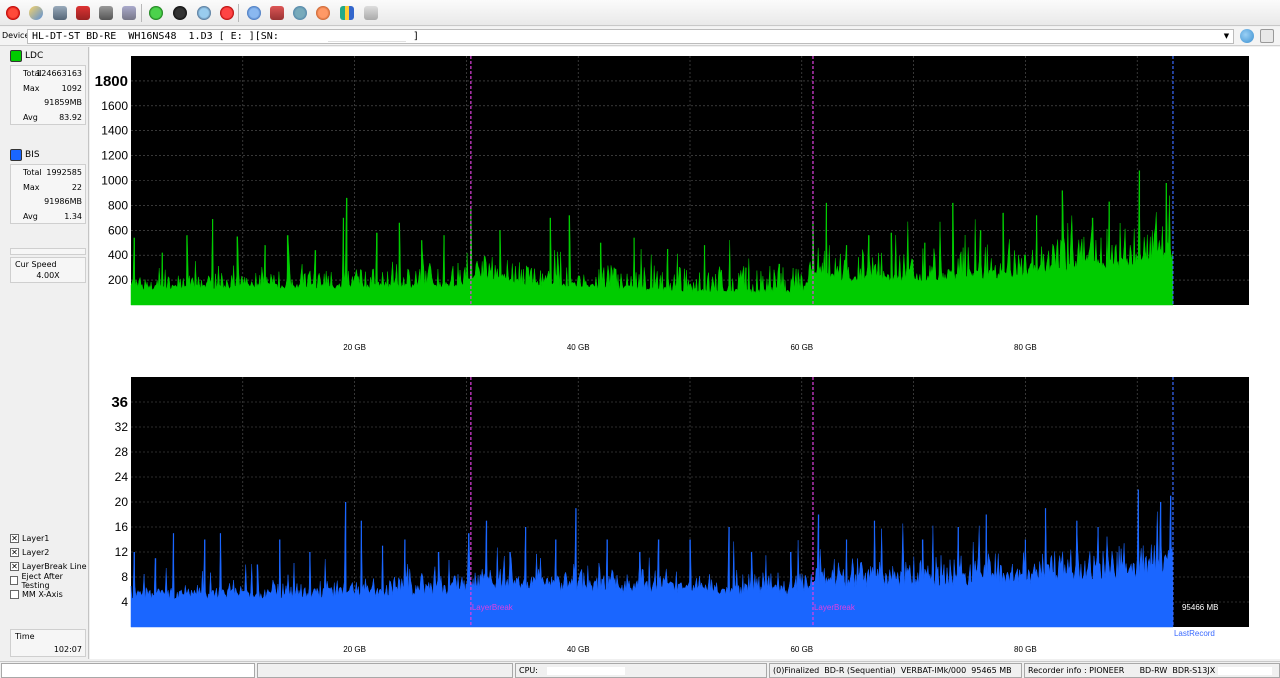 Image resolution: width=1280 pixels, height=678 pixels. What do you see at coordinates (128, 12) in the screenshot?
I see `disc-copy-icon` at bounding box center [128, 12].